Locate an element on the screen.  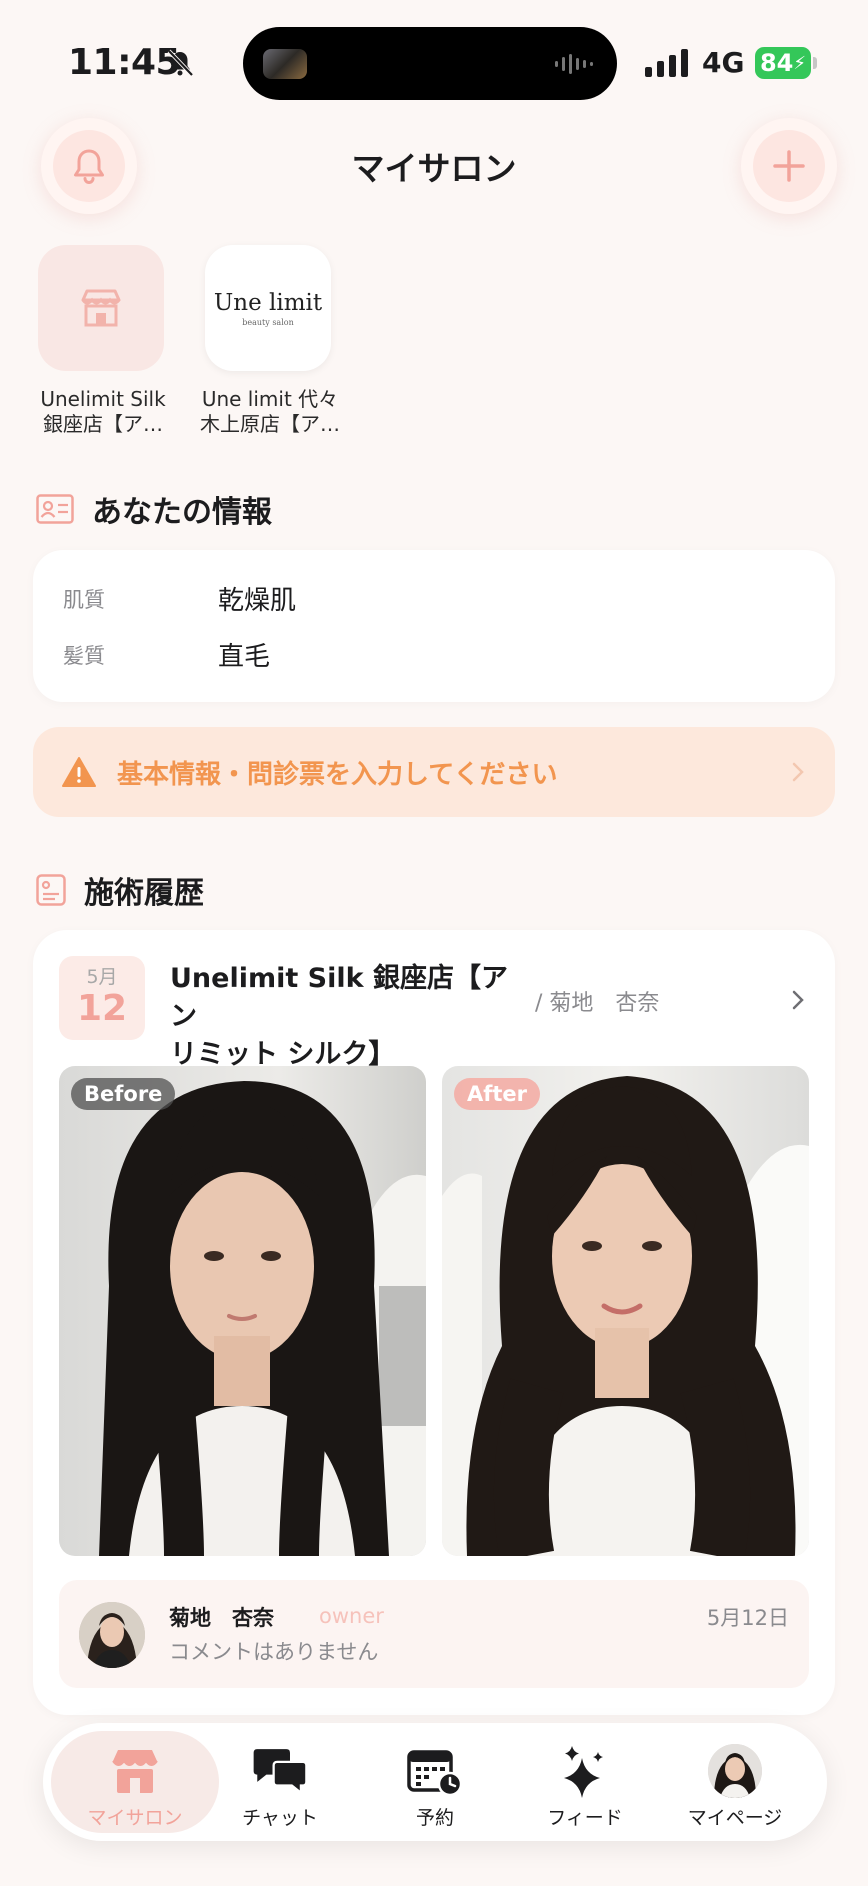
battery-charging-icon: 84 ⚡ is located at coordinates (786, 63).